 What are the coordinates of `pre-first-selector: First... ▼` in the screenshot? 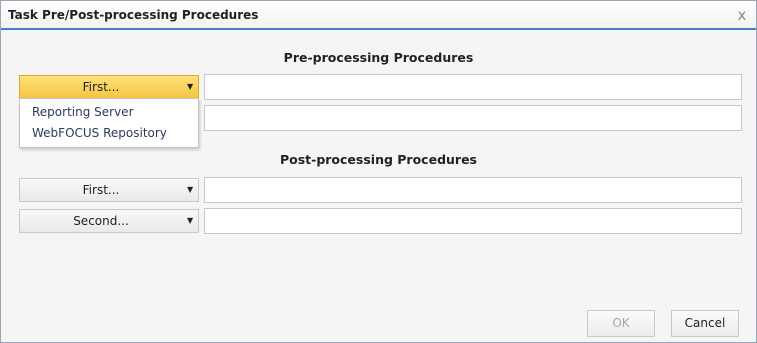 It's located at (109, 87).